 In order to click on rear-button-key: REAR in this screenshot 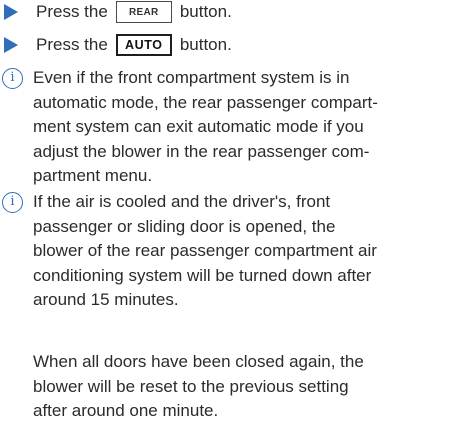, I will do `click(143, 12)`.